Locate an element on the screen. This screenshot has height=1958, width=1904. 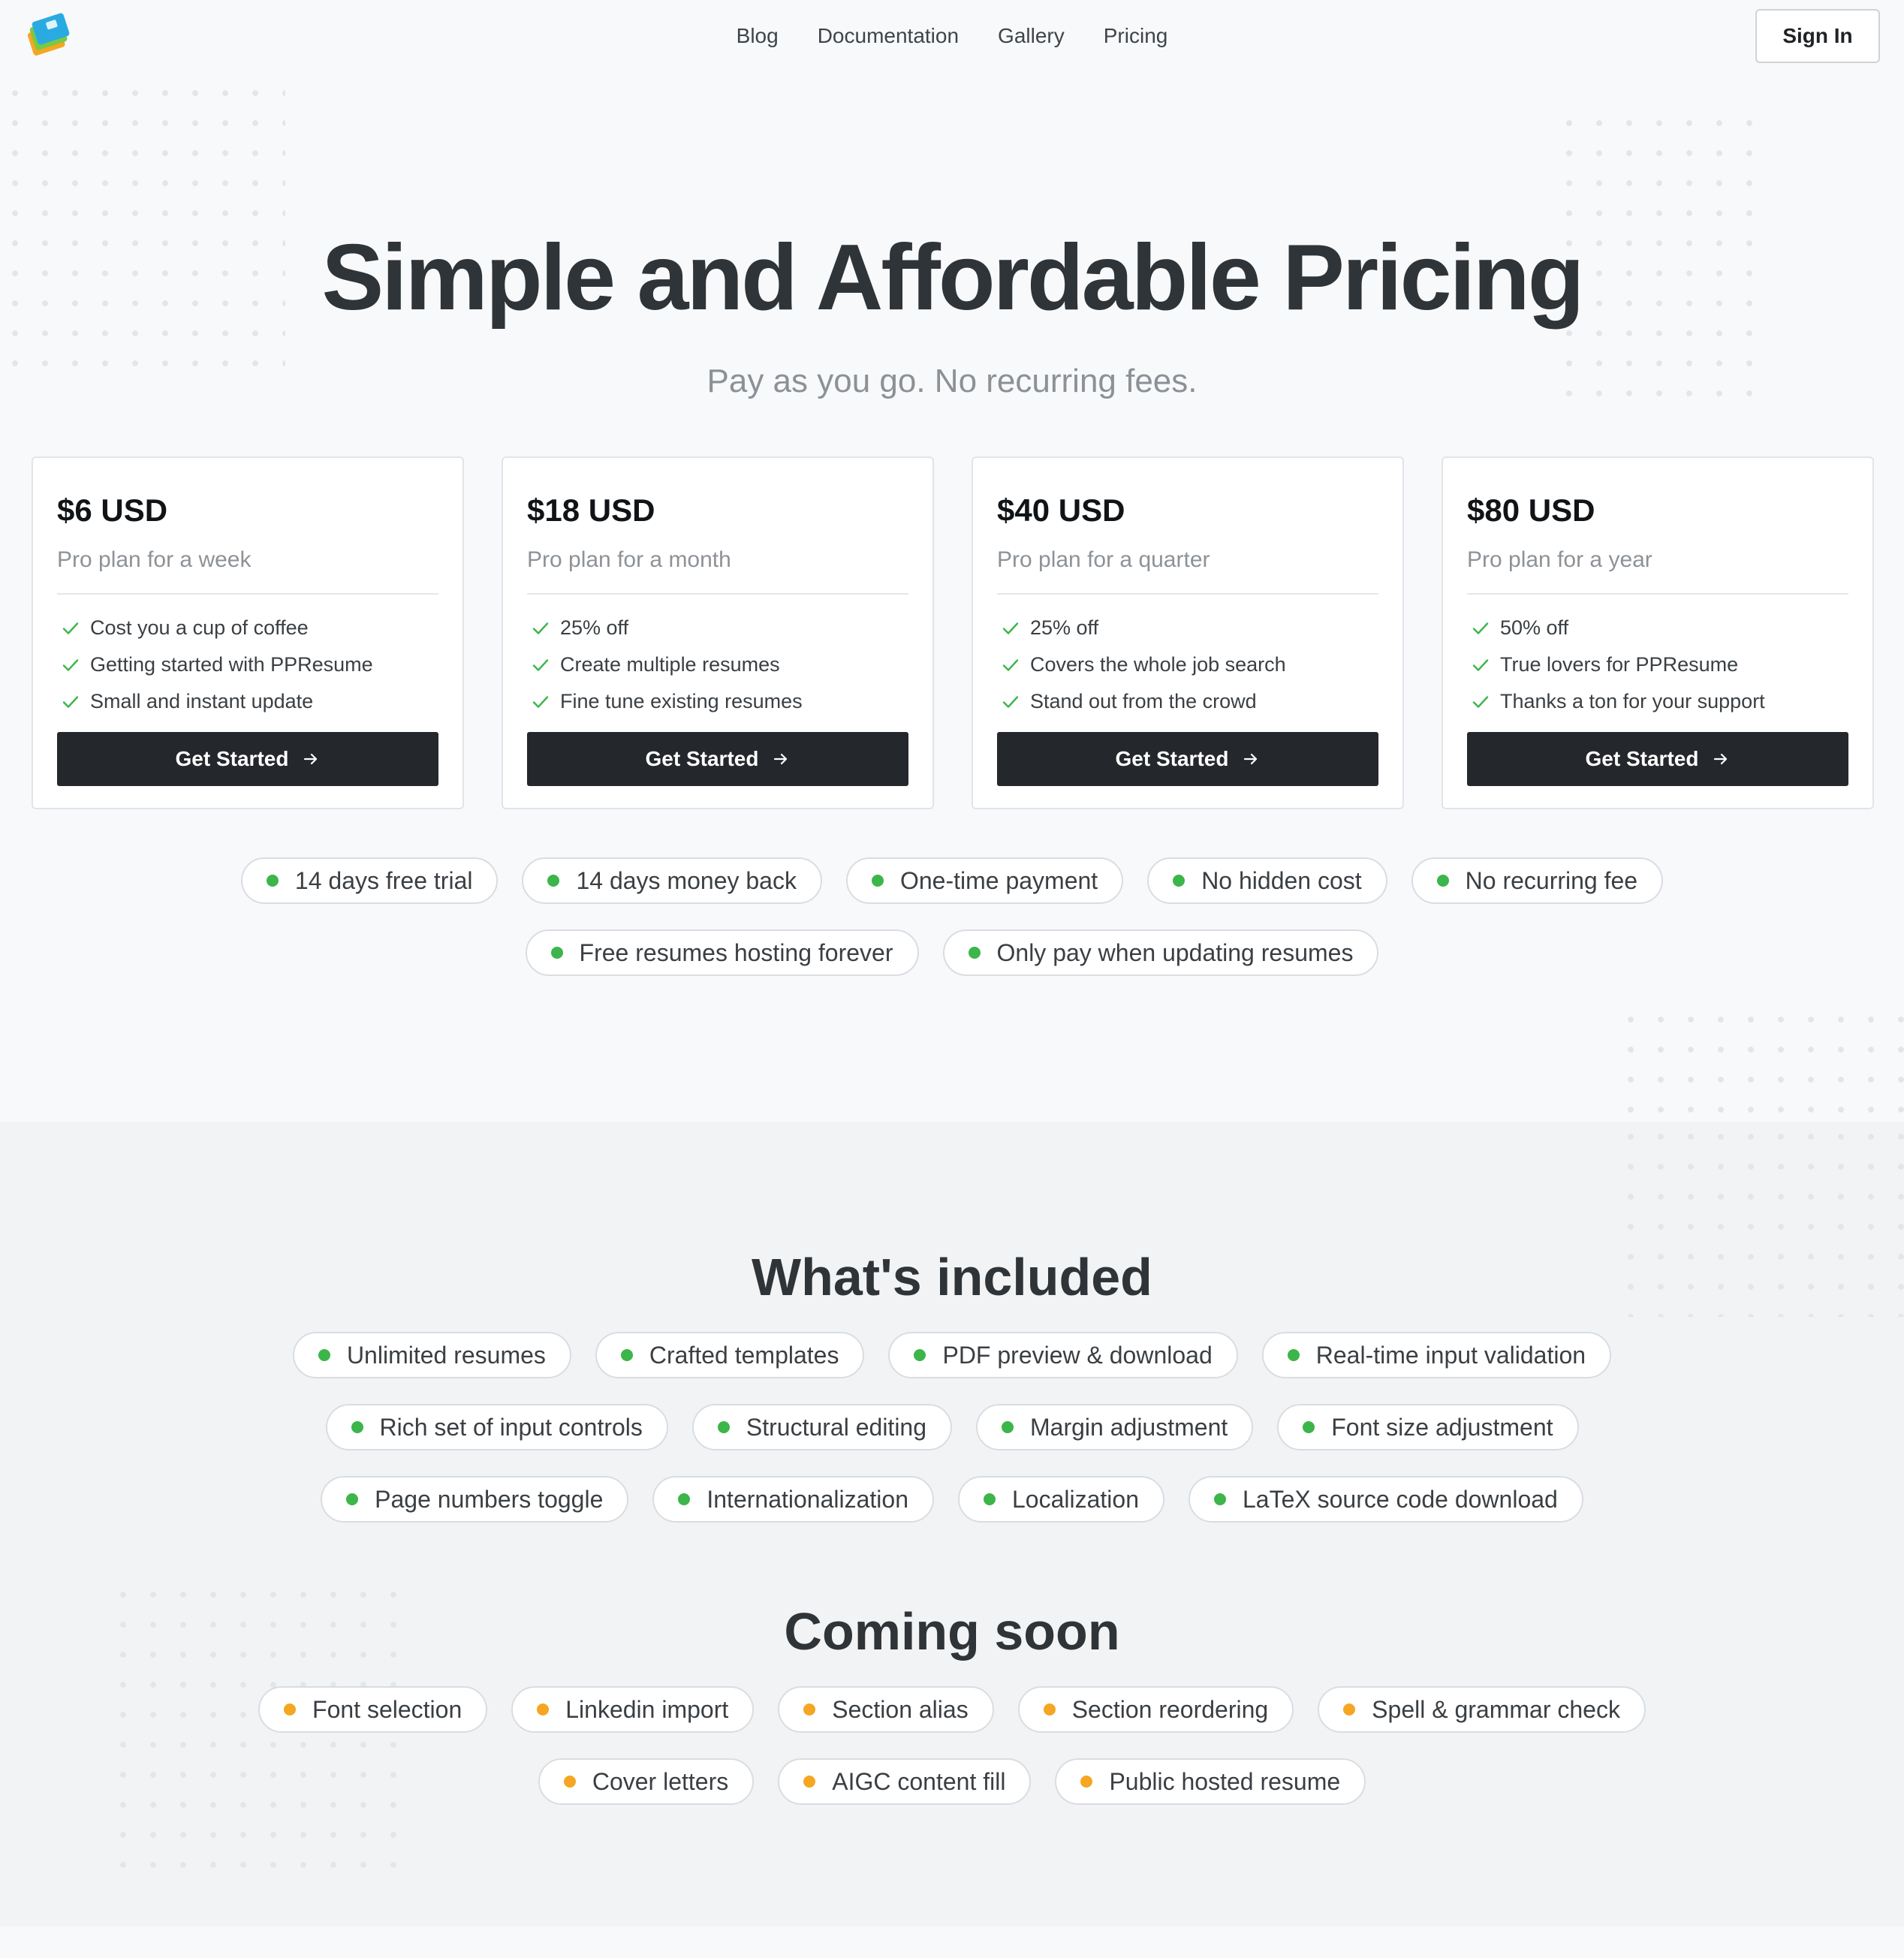
feature-label: Crafted templates is located at coordinates (744, 1355).